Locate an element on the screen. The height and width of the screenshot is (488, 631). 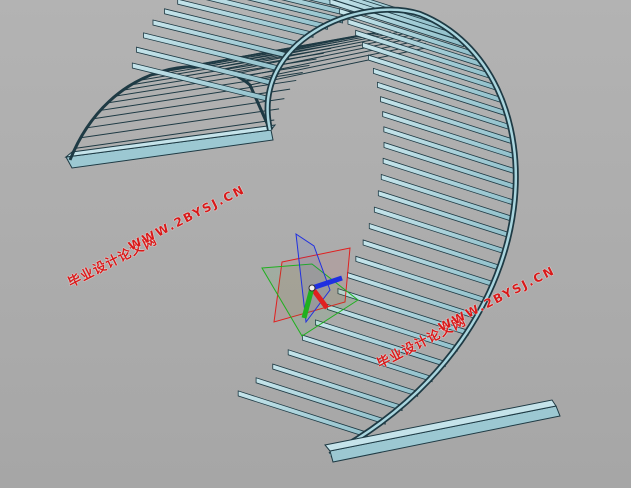
right-base-flange-top is located at coordinates (440, 425).